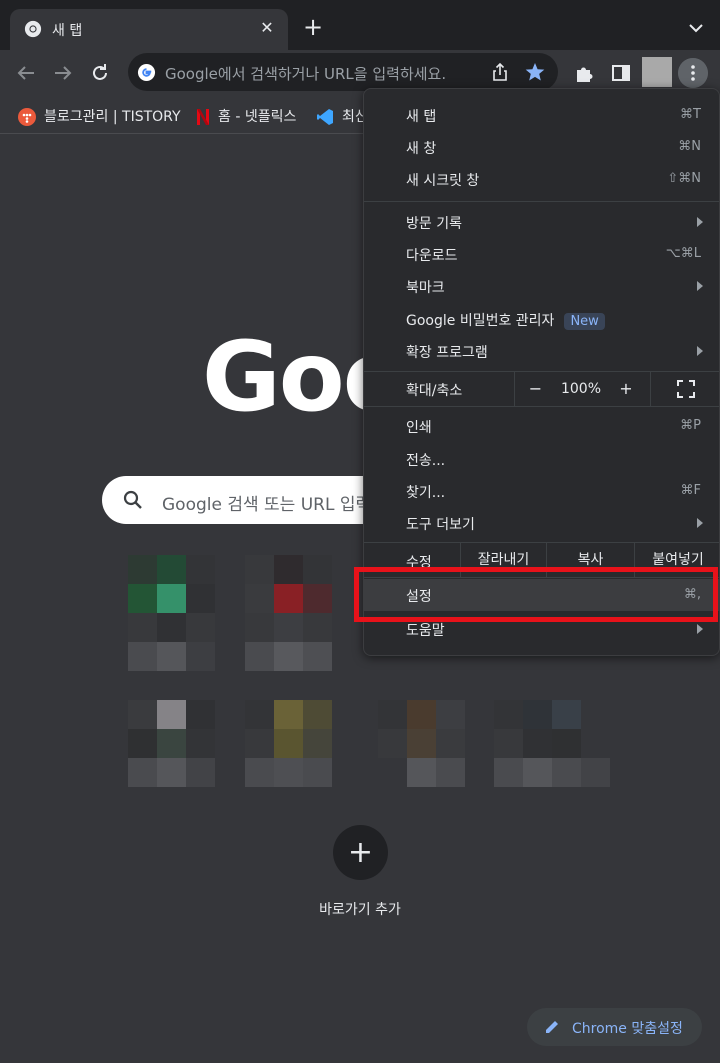  What do you see at coordinates (342, 116) in the screenshot?
I see `bookmark-latest: 최신` at bounding box center [342, 116].